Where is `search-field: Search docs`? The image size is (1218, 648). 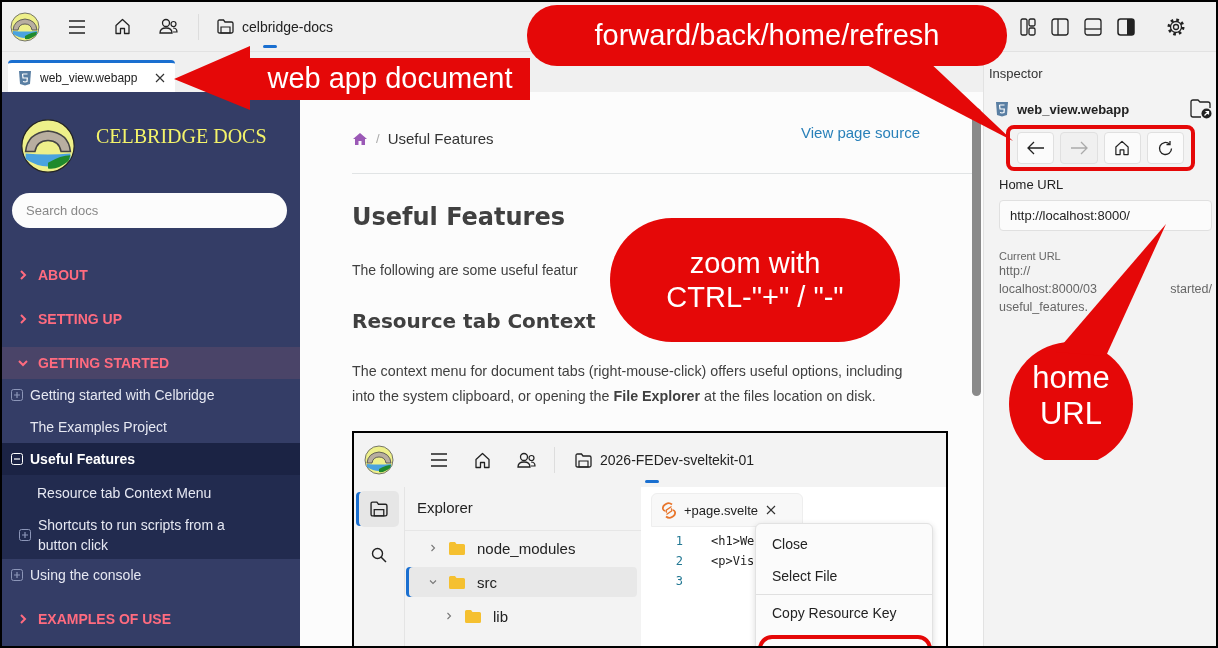 search-field: Search docs is located at coordinates (149, 210).